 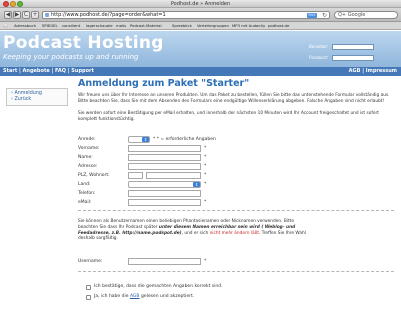 I want to click on sidebar: › Anmeldung › Zurück, so click(x=37, y=97).